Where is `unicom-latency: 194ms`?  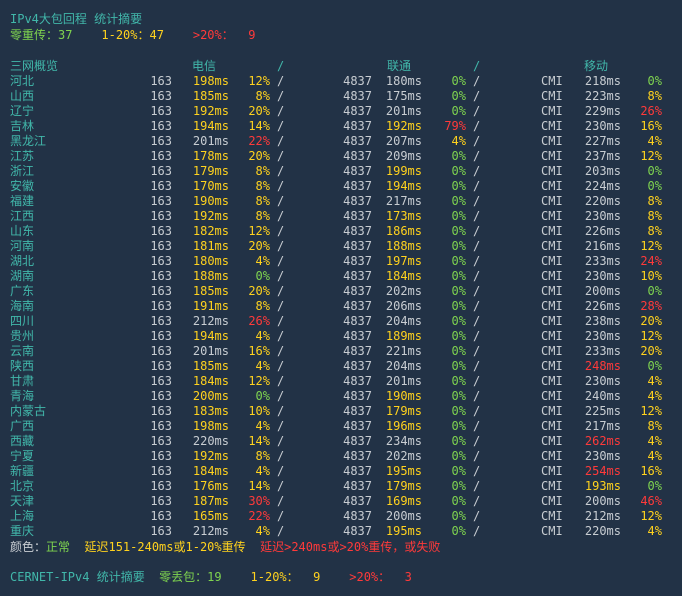 unicom-latency: 194ms is located at coordinates (403, 186).